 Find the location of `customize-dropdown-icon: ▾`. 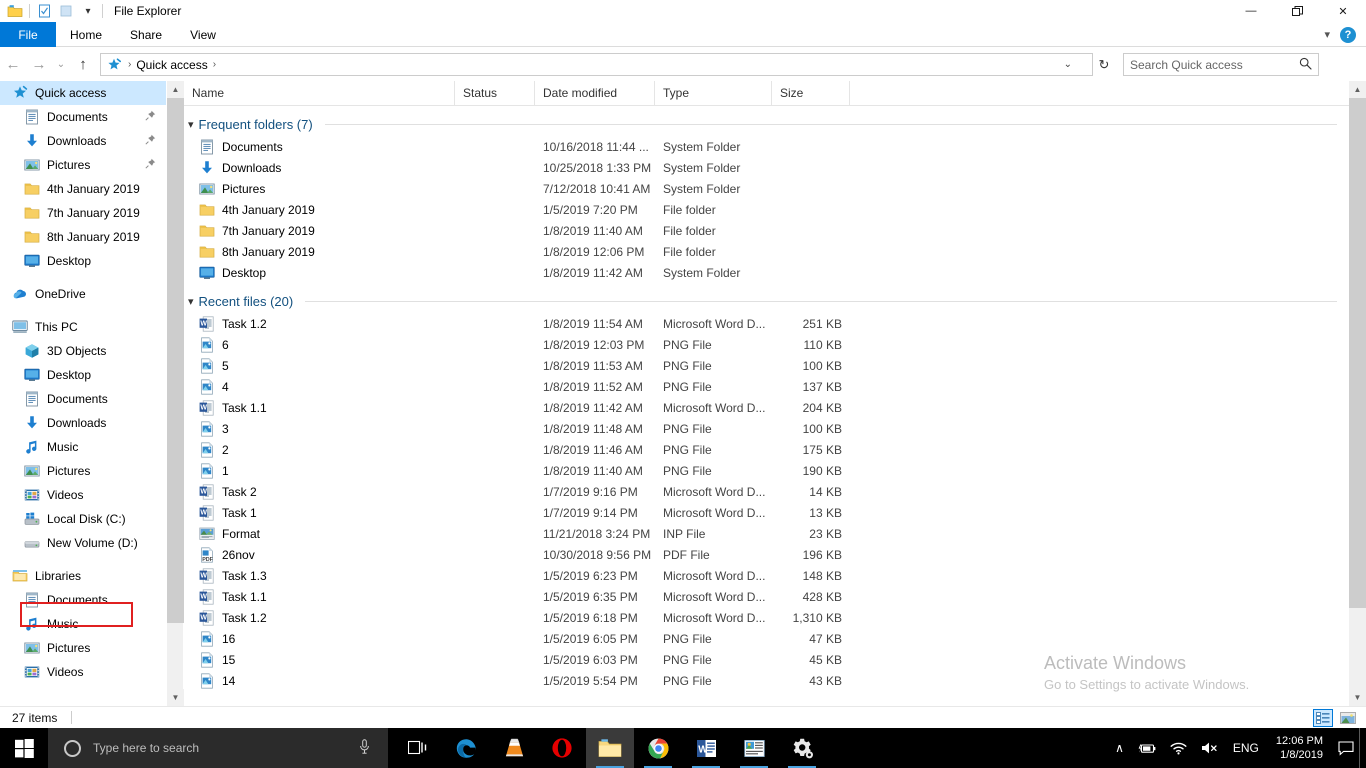

customize-dropdown-icon: ▾ is located at coordinates (88, 11).